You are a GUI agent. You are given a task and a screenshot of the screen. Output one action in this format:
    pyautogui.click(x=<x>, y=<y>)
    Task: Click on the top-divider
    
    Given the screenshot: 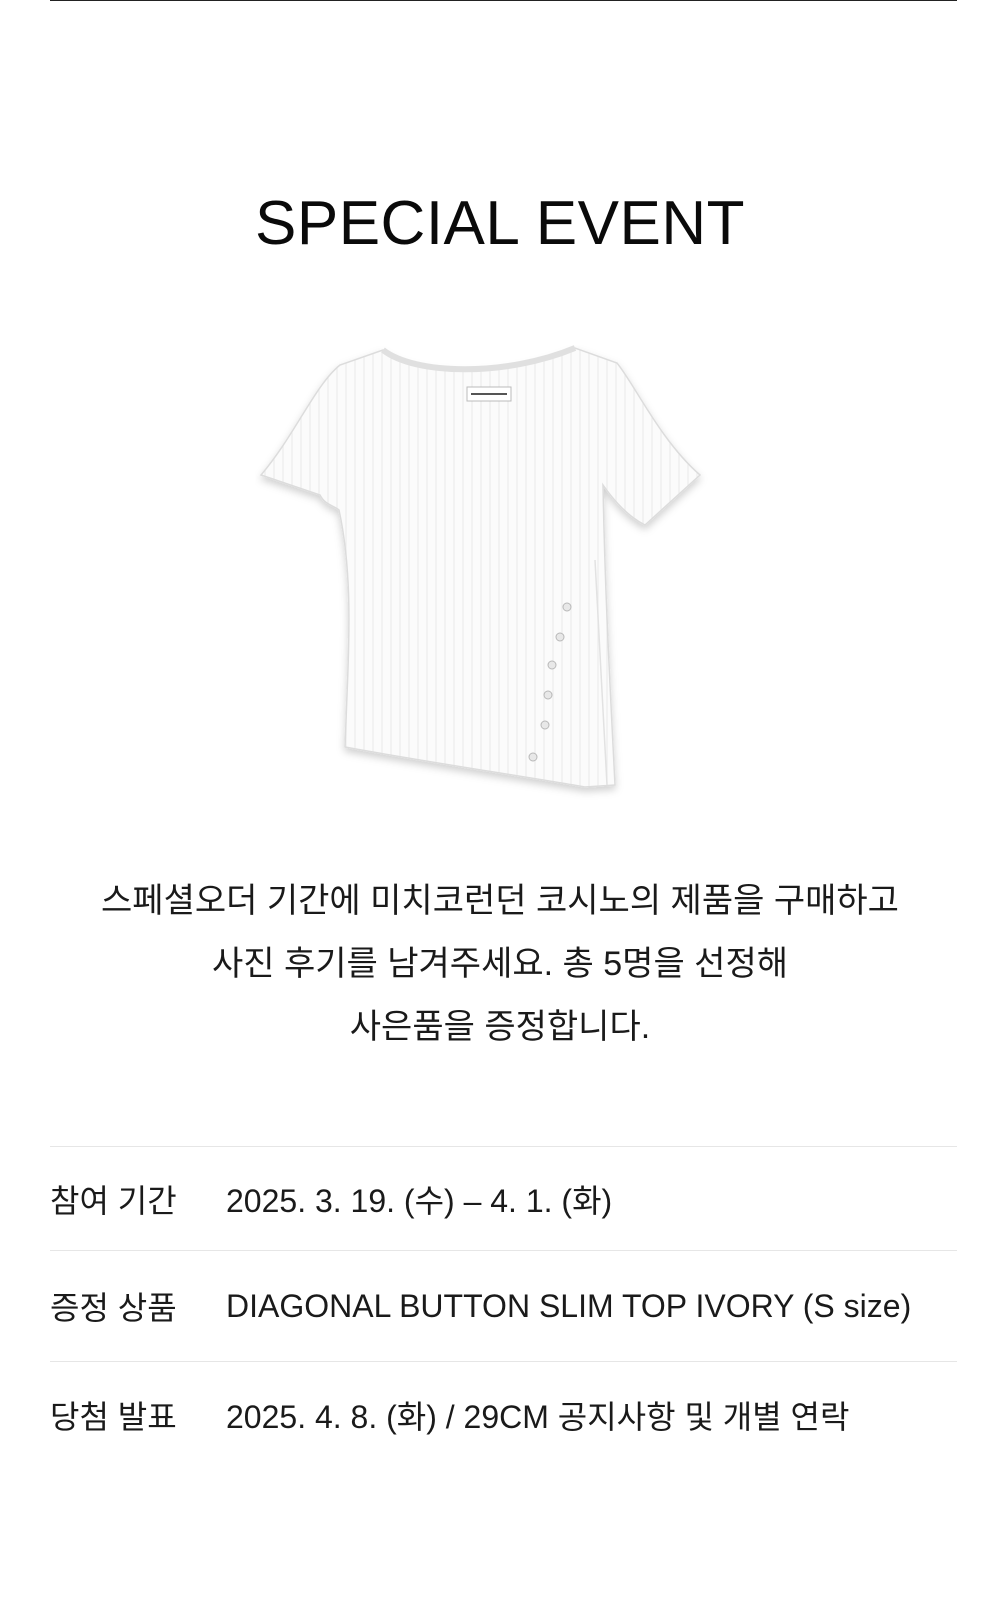 What is the action you would take?
    pyautogui.click(x=503, y=0)
    